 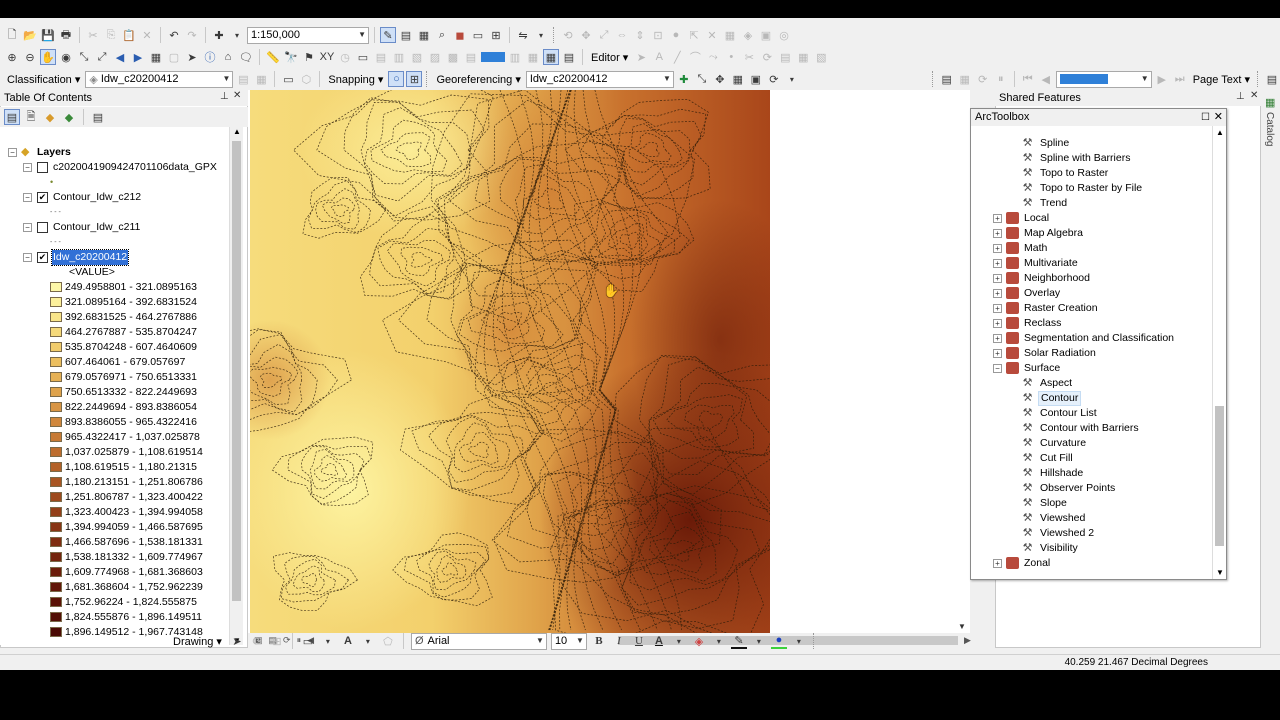 What do you see at coordinates (115, 152) in the screenshot?
I see `toc-root-row: − ◆ Layers` at bounding box center [115, 152].